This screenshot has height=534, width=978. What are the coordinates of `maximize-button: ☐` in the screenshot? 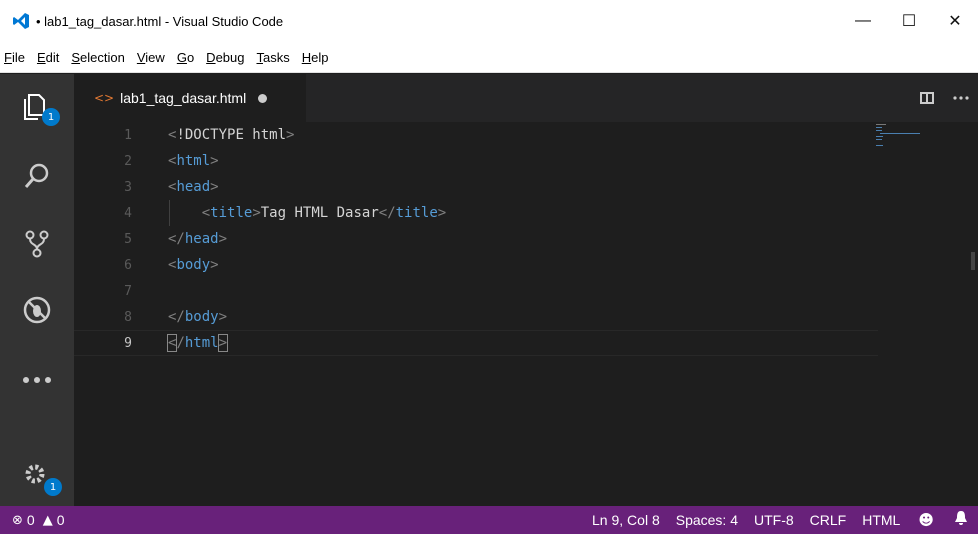 It's located at (909, 21).